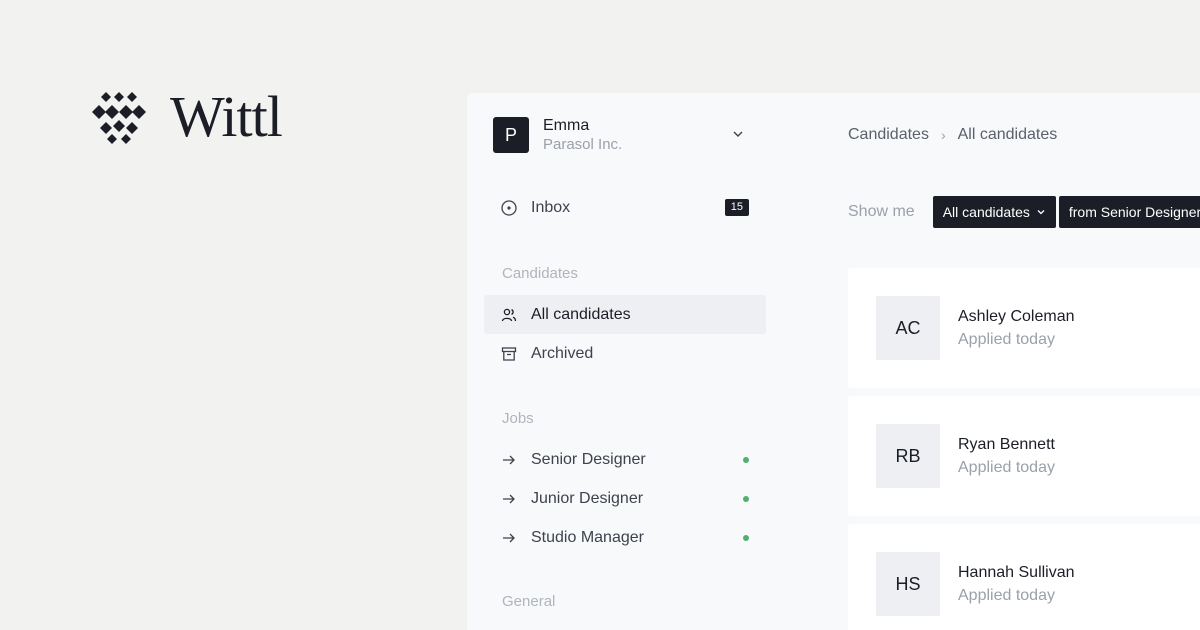 Image resolution: width=1200 pixels, height=630 pixels. What do you see at coordinates (509, 353) in the screenshot?
I see `archive-icon` at bounding box center [509, 353].